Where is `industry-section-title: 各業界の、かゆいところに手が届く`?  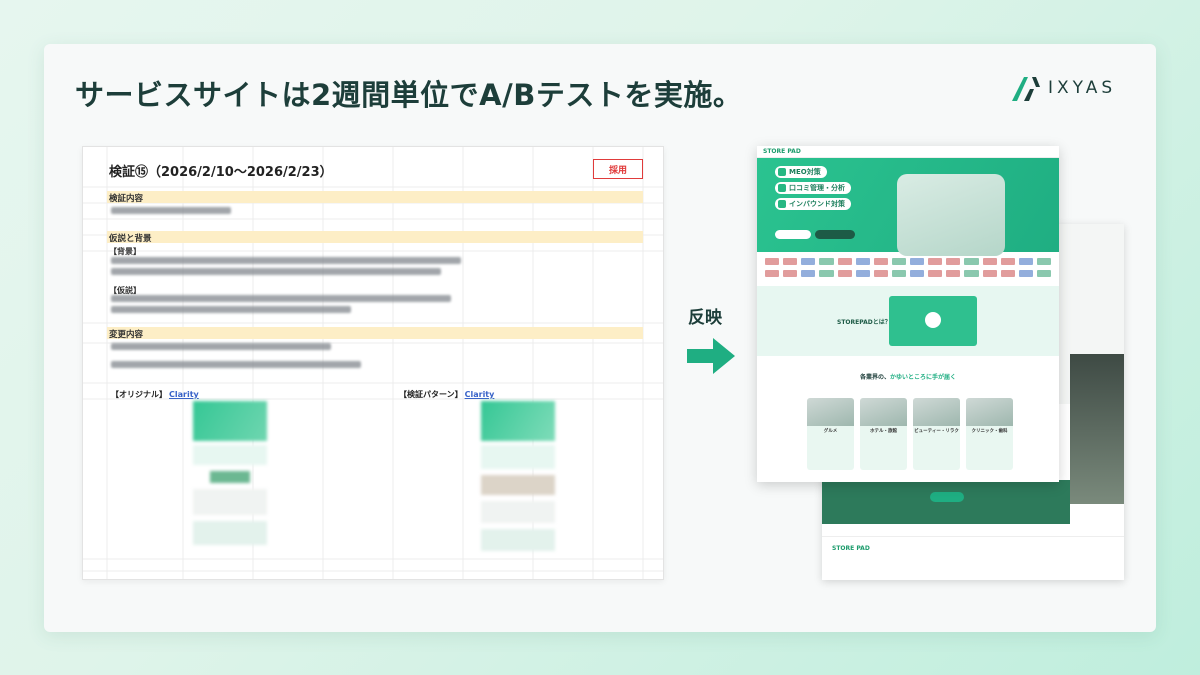
industry-section-title: 各業界の、かゆいところに手が届く is located at coordinates (908, 376).